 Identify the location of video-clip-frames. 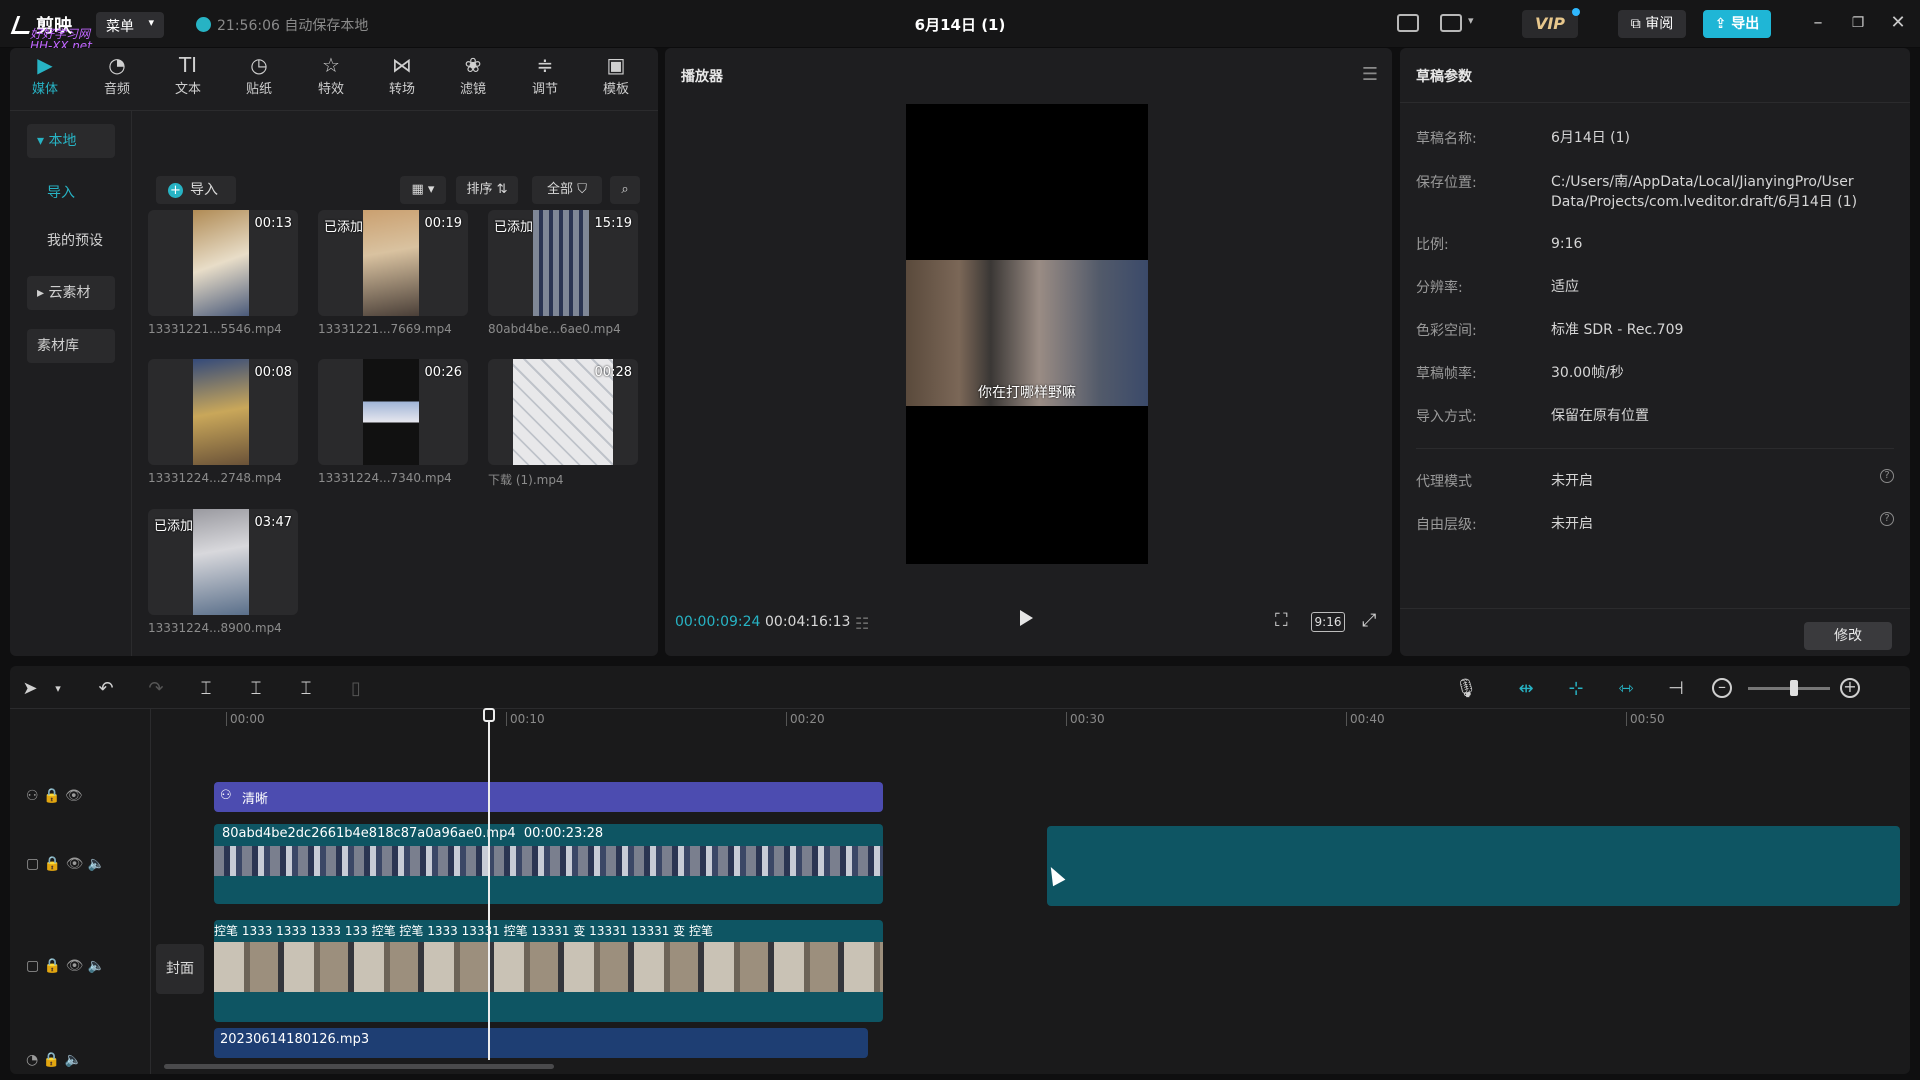
(548, 861).